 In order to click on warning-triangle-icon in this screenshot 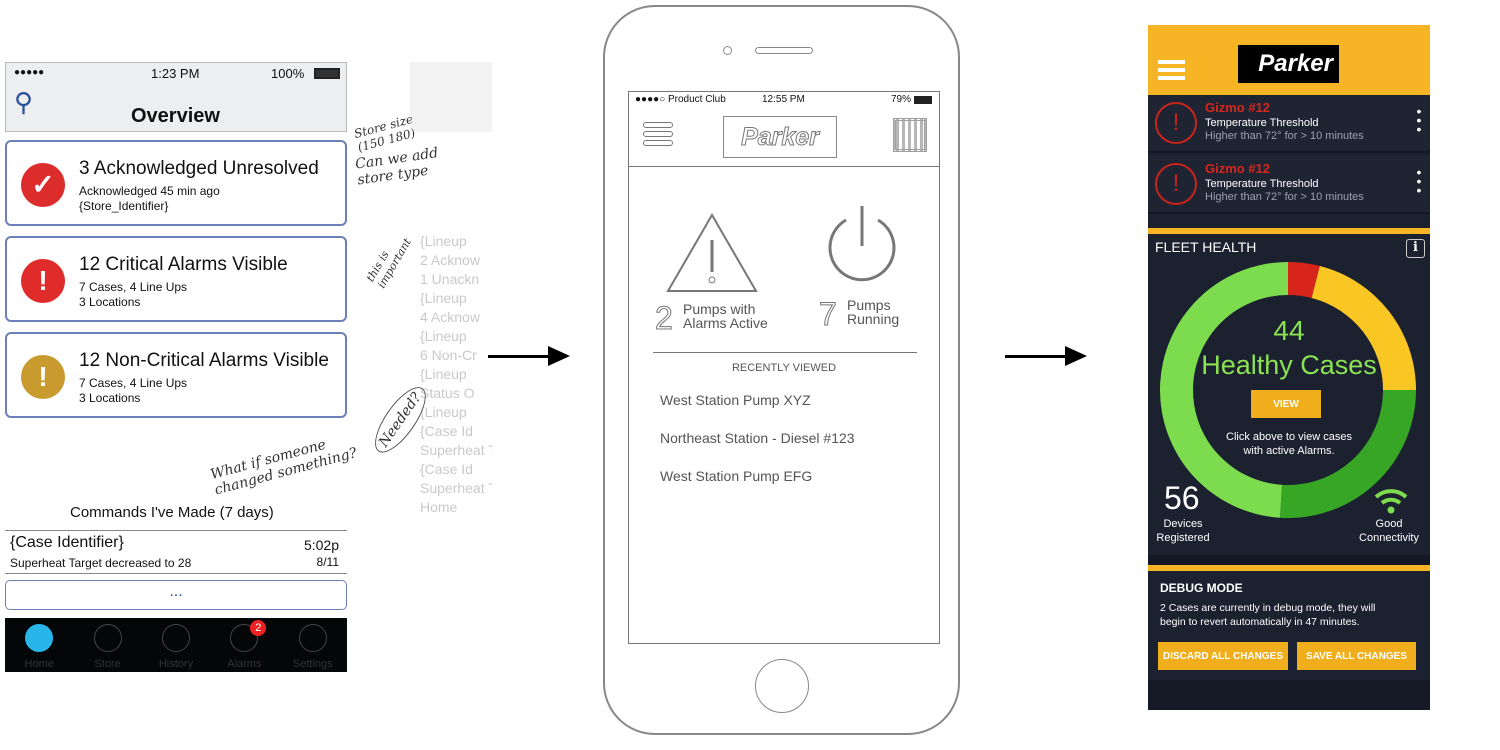, I will do `click(712, 252)`.